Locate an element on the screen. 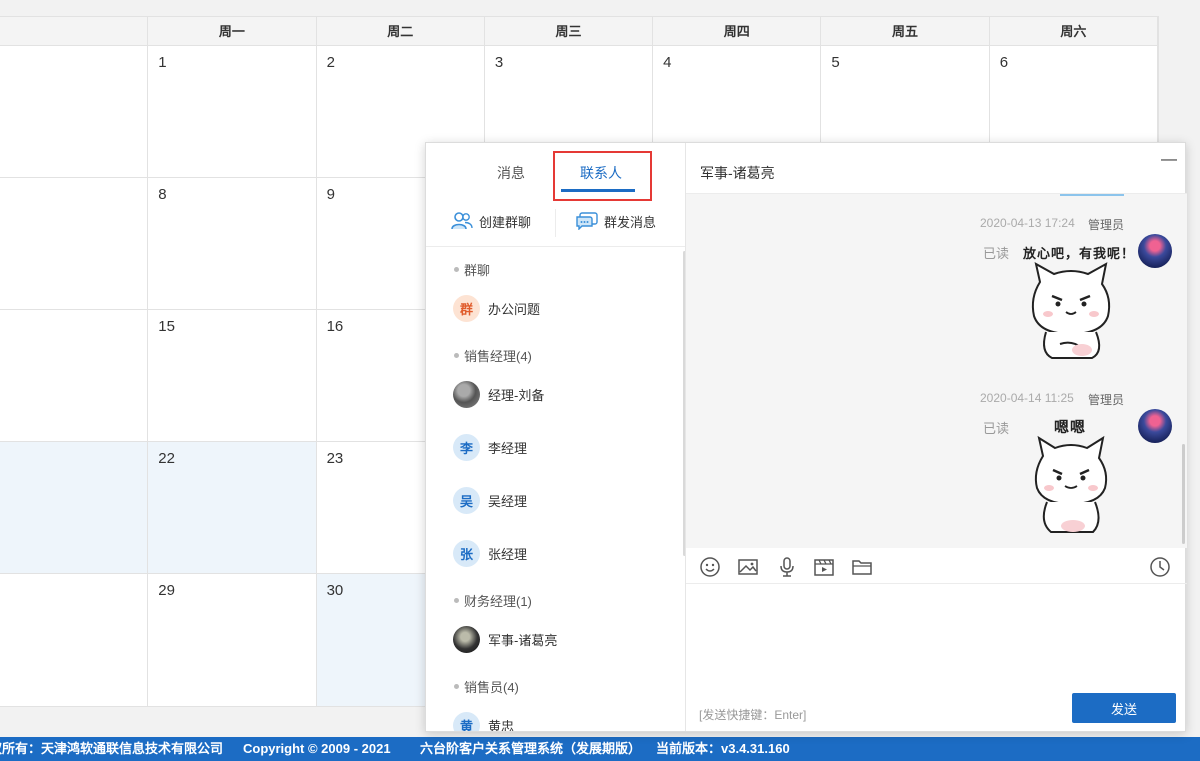 This screenshot has width=1200, height=761. folder-icon is located at coordinates (862, 567).